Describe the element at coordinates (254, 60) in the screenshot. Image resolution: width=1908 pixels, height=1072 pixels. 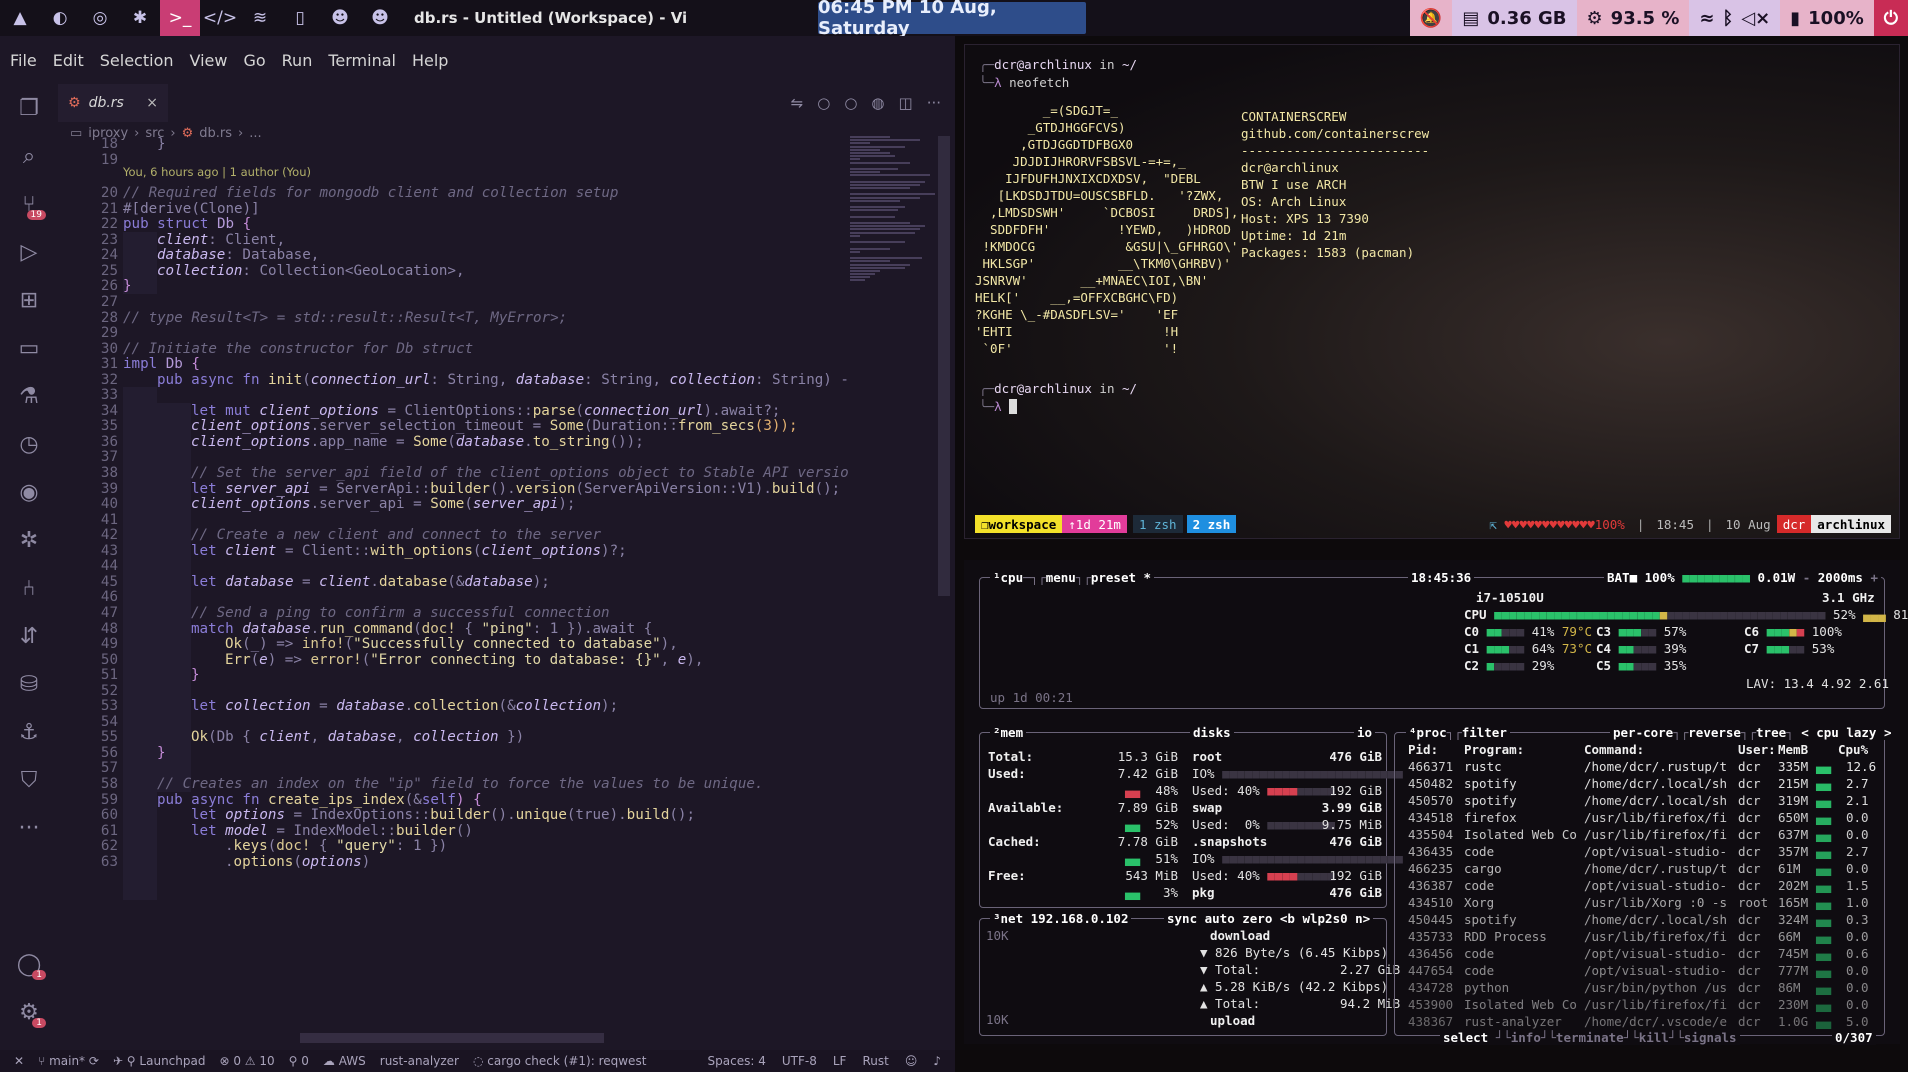
I see `menu-go: Go` at that location.